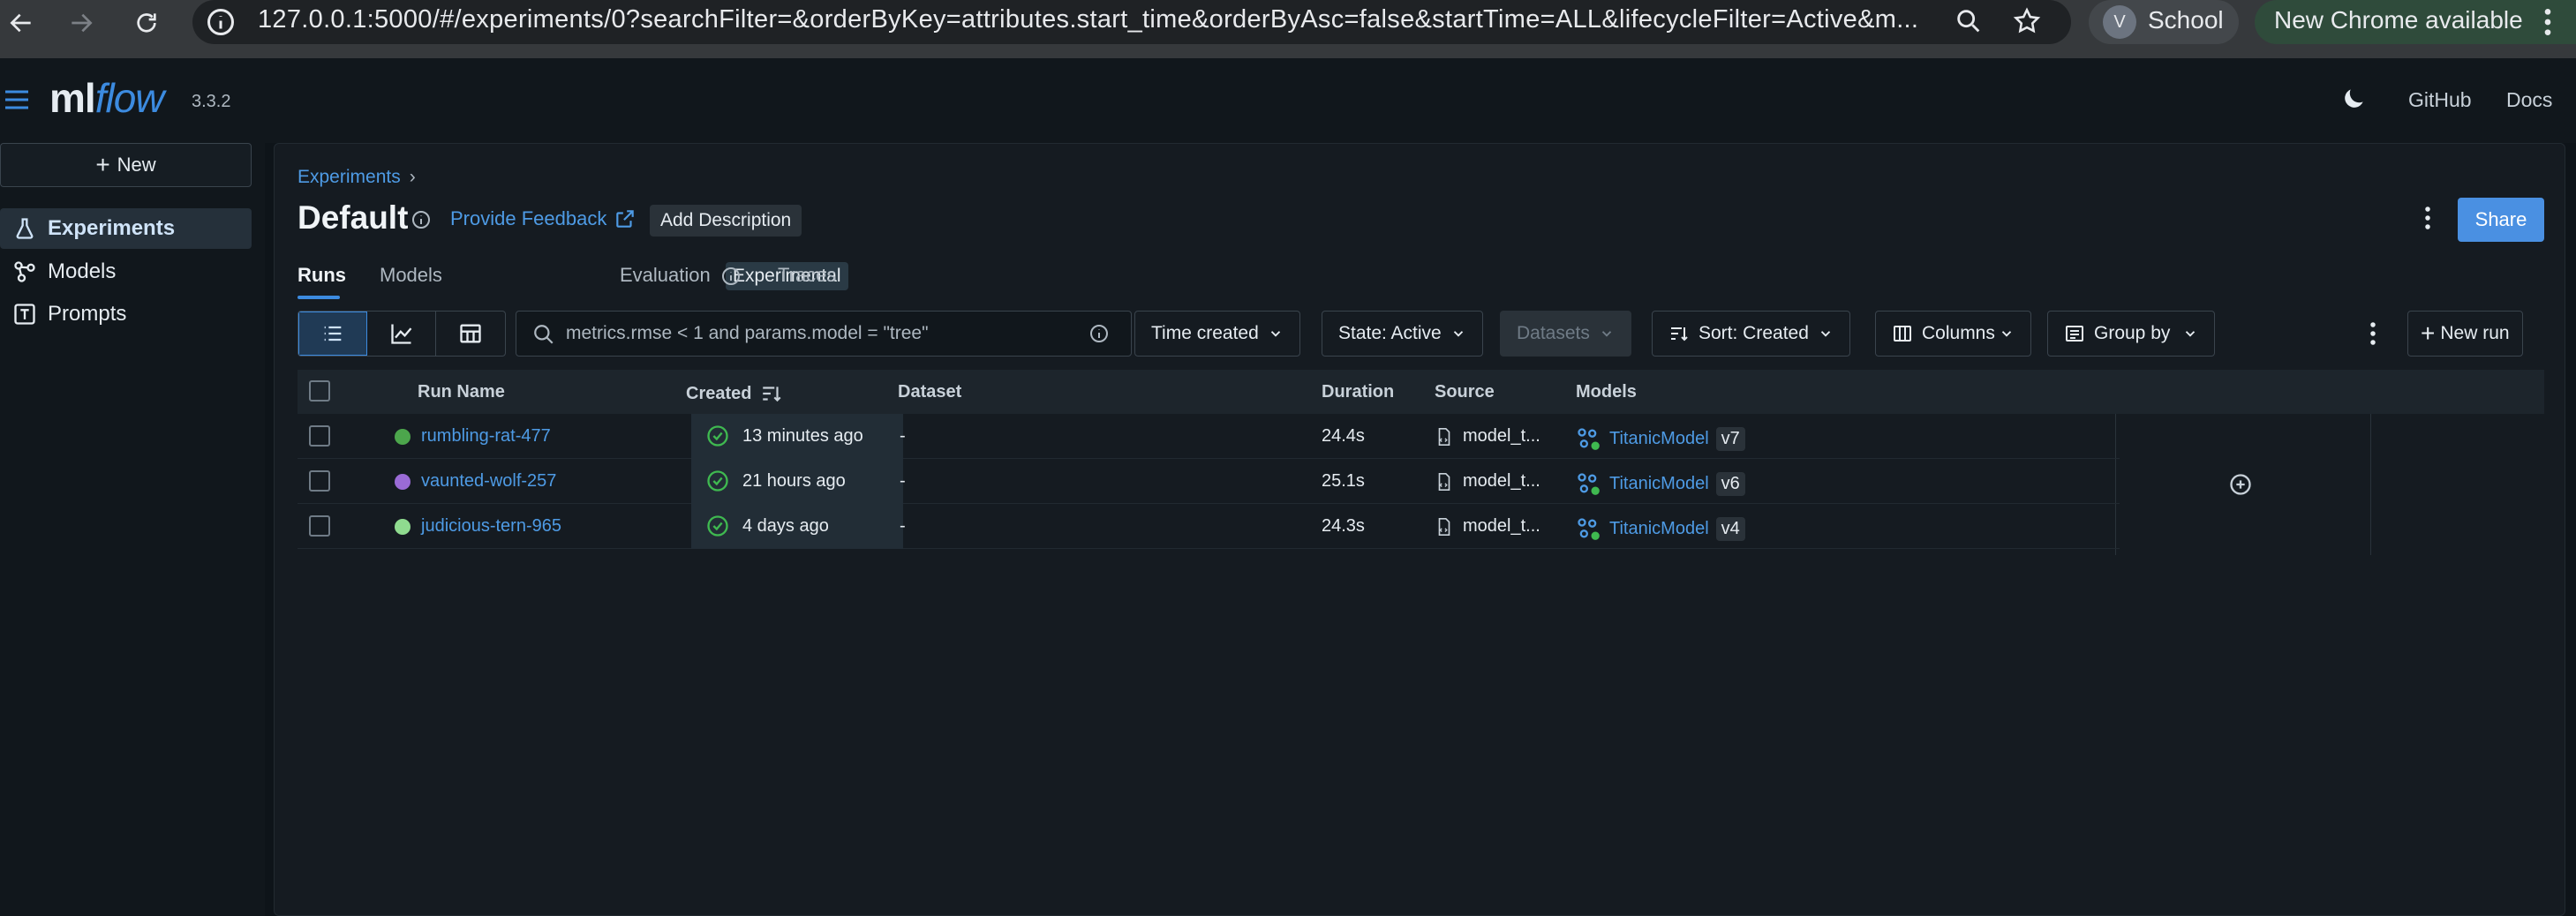  I want to click on chrome-update-button: New Chrome available, so click(2416, 22).